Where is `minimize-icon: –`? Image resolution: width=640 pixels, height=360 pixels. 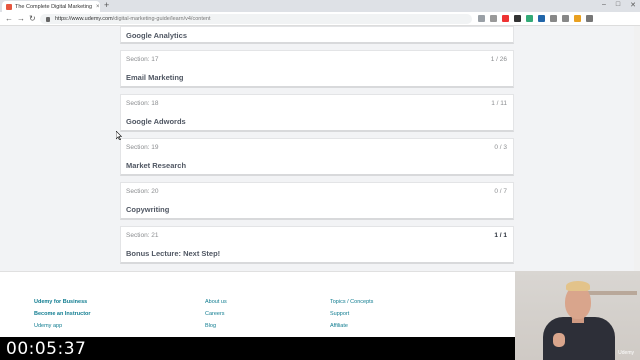 minimize-icon: – is located at coordinates (604, 5).